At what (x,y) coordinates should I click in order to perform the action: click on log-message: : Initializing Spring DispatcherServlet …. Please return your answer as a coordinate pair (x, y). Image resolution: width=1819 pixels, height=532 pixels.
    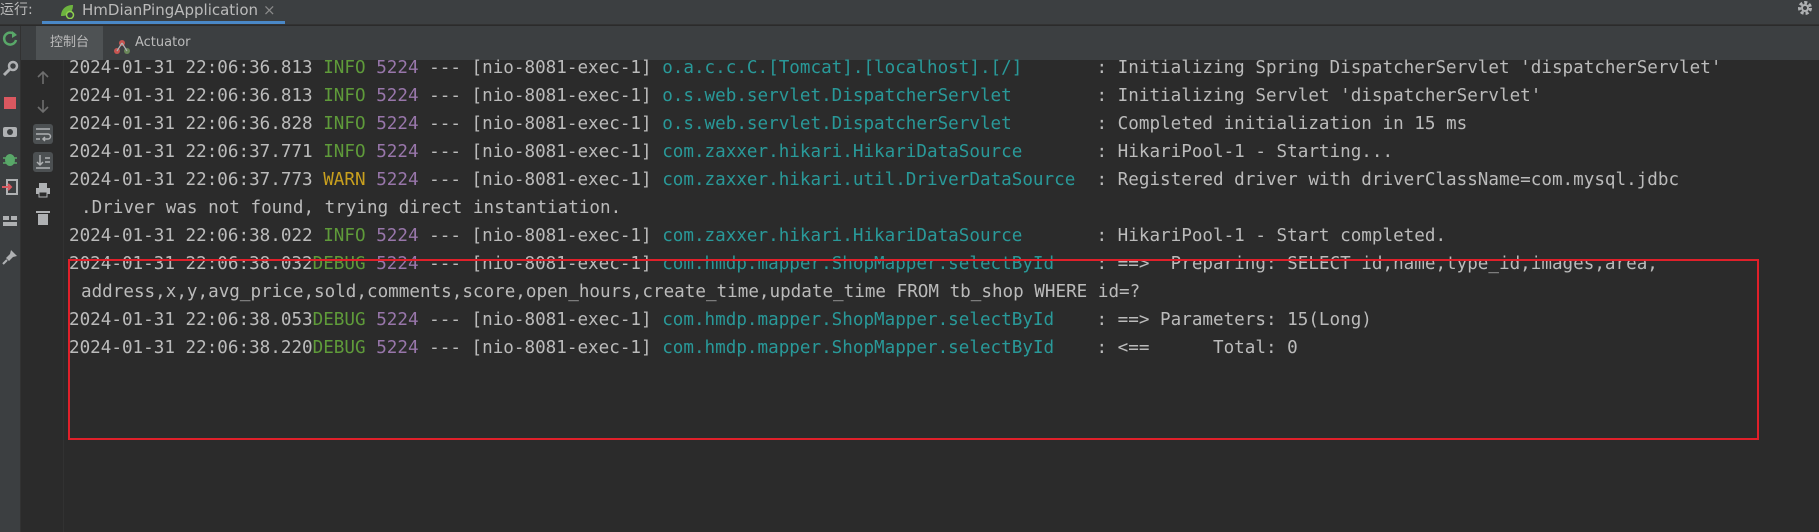
    Looking at the image, I should click on (1403, 68).